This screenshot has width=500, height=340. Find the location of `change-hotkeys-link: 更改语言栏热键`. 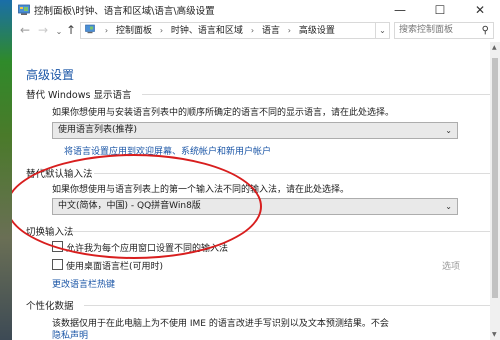

change-hotkeys-link: 更改语言栏热键 is located at coordinates (83, 283).